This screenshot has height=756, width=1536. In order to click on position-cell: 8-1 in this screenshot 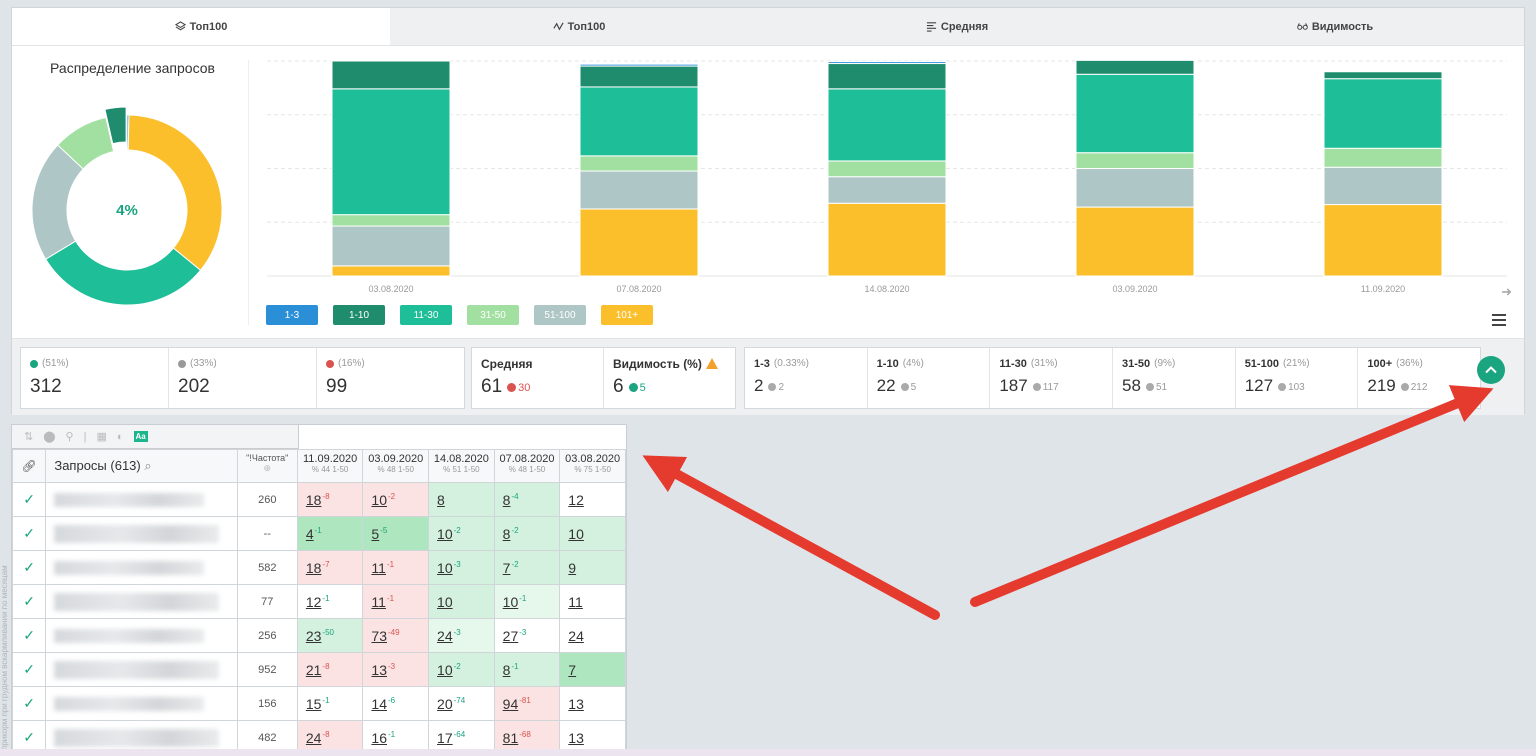, I will do `click(527, 669)`.